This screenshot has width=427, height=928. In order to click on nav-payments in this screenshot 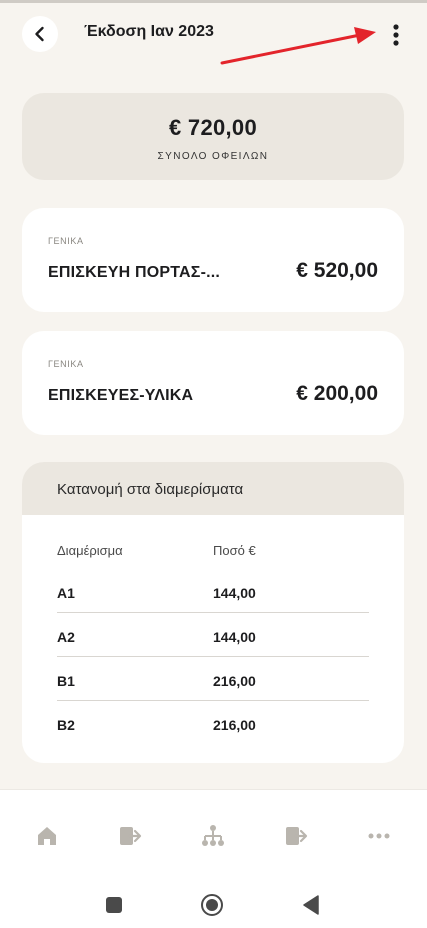, I will do `click(296, 836)`.